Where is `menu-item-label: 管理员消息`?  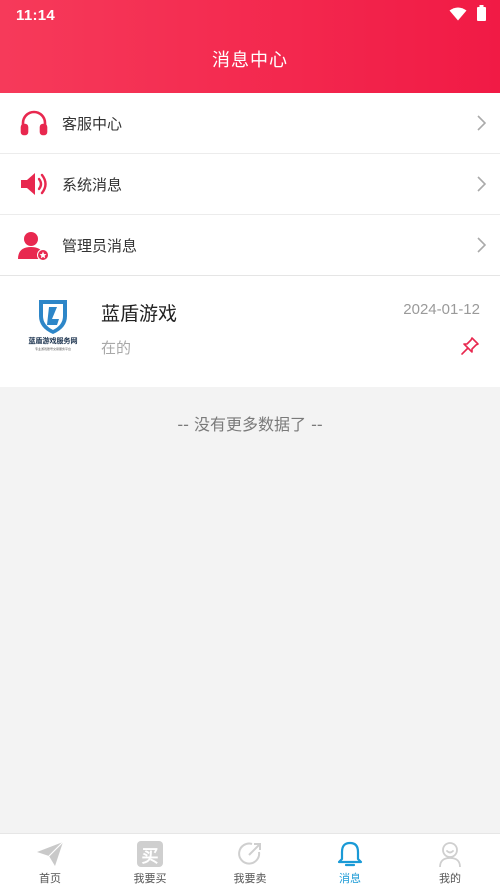
menu-item-label: 管理员消息 is located at coordinates (100, 246).